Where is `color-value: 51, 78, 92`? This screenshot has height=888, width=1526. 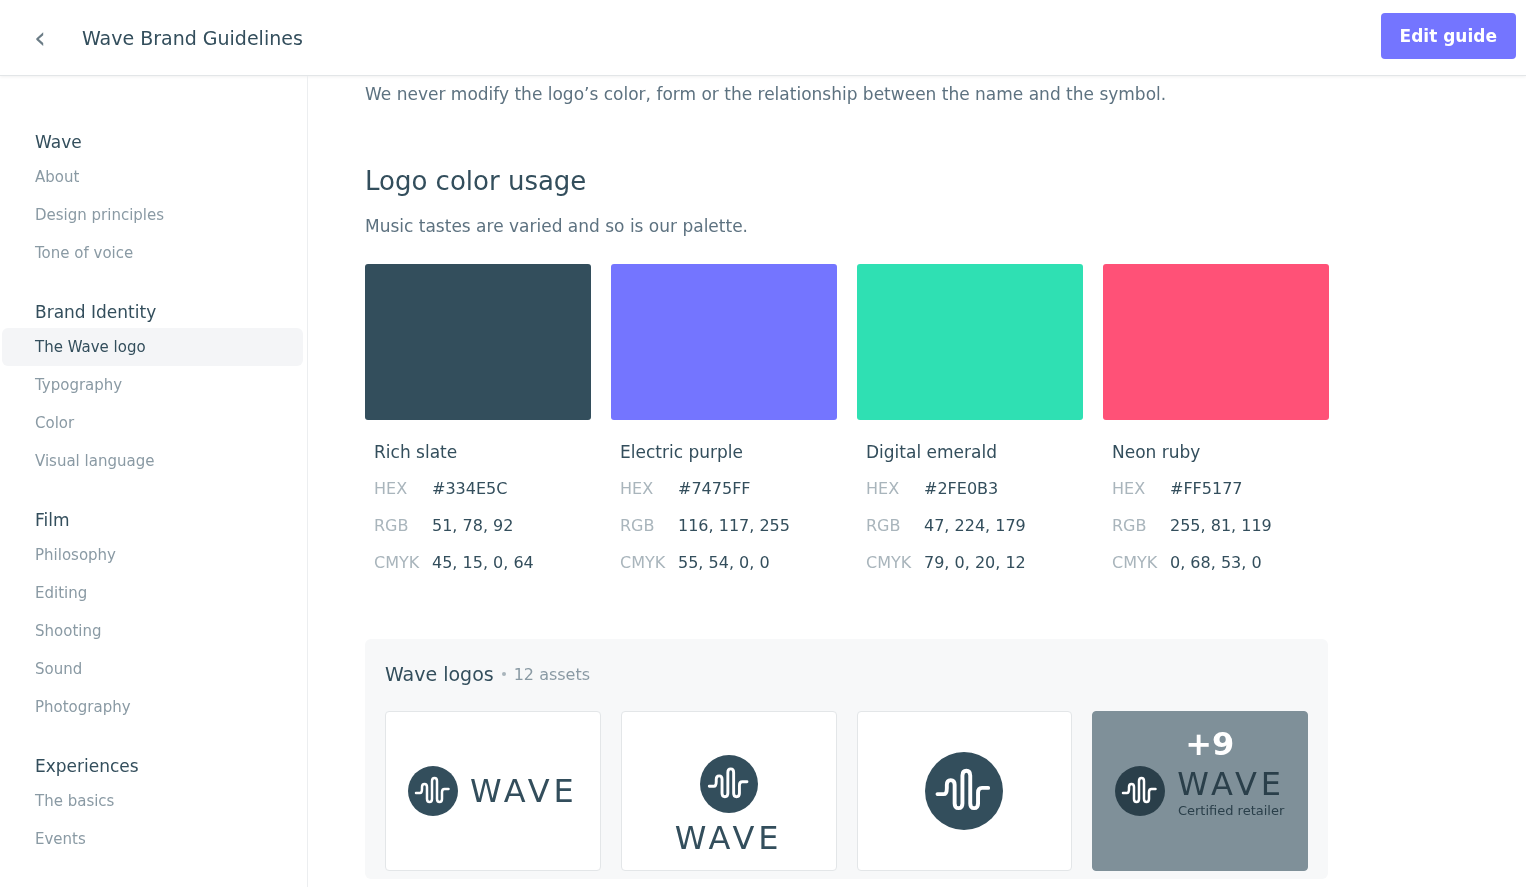
color-value: 51, 78, 92 is located at coordinates (473, 525).